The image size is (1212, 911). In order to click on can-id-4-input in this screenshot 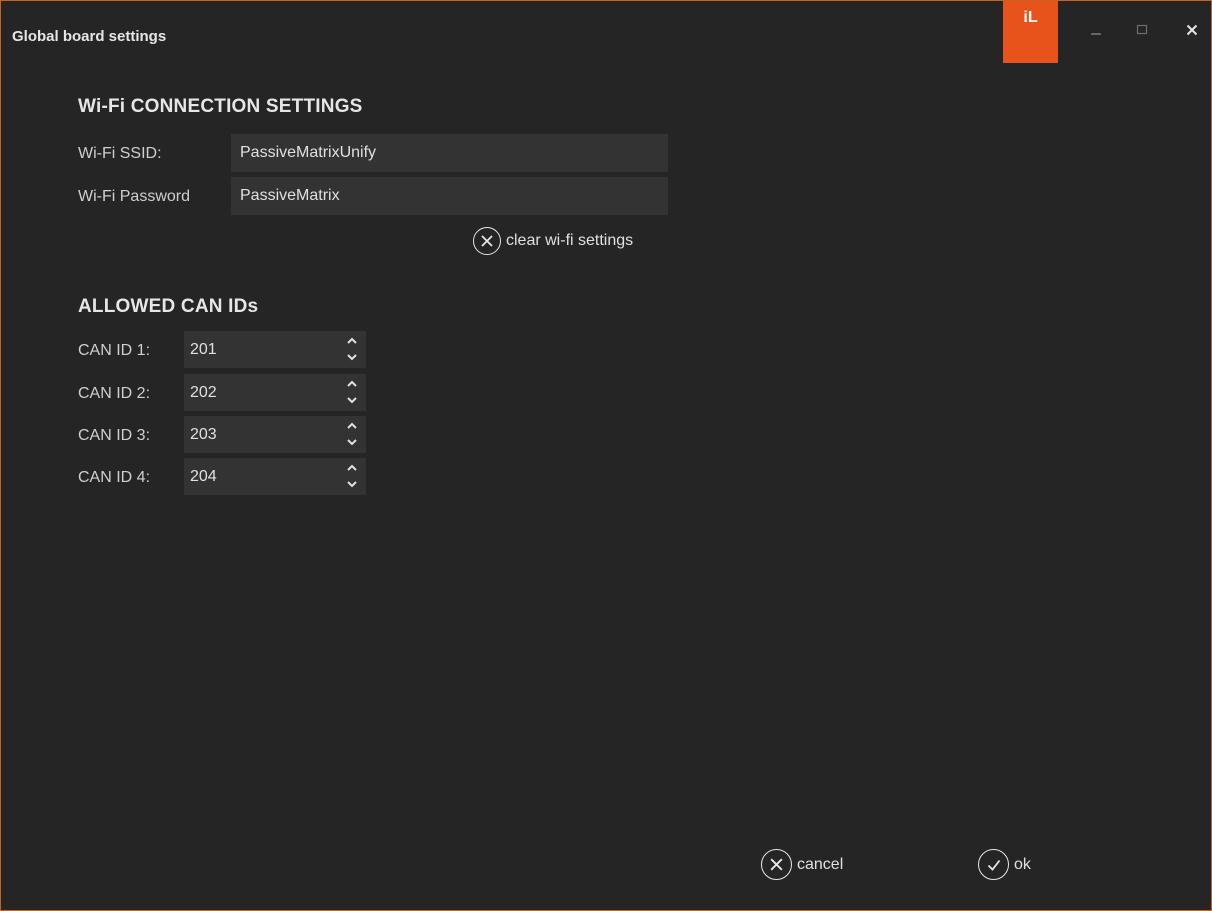, I will do `click(259, 476)`.